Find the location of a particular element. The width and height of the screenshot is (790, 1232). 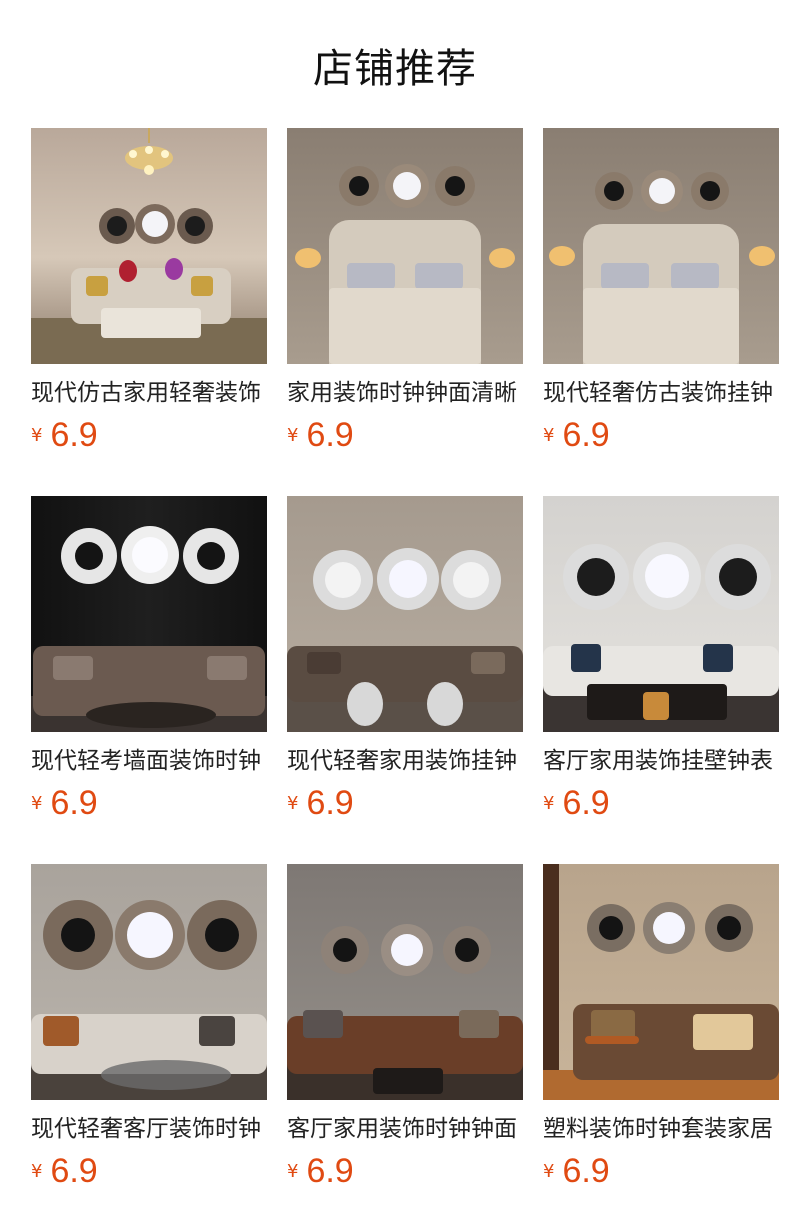

product-card: 客厅家用装饰挂壁钟表 ¥6.9 is located at coordinates (661, 660).